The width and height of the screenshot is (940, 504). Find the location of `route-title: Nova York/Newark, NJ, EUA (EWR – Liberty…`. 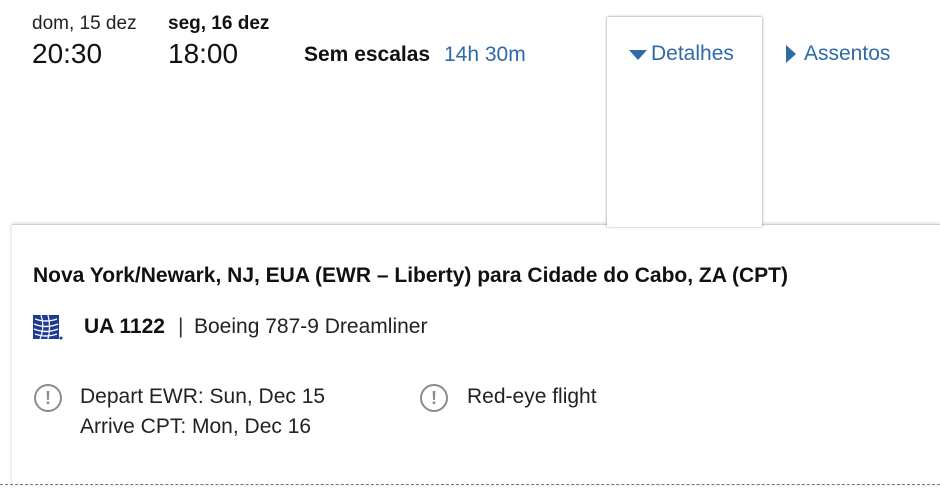

route-title: Nova York/Newark, NJ, EUA (EWR – Liberty… is located at coordinates (410, 275).